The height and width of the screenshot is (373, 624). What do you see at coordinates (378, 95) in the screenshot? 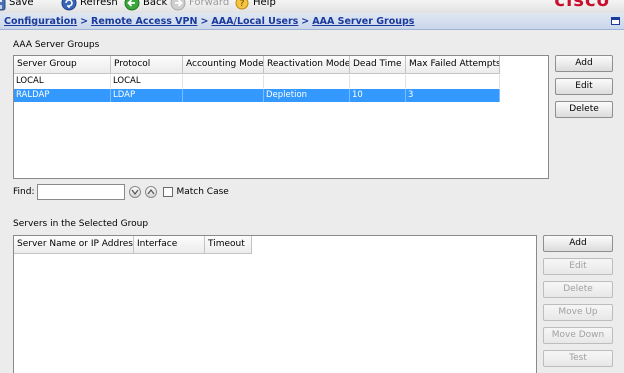
I see `table-cell: 10` at bounding box center [378, 95].